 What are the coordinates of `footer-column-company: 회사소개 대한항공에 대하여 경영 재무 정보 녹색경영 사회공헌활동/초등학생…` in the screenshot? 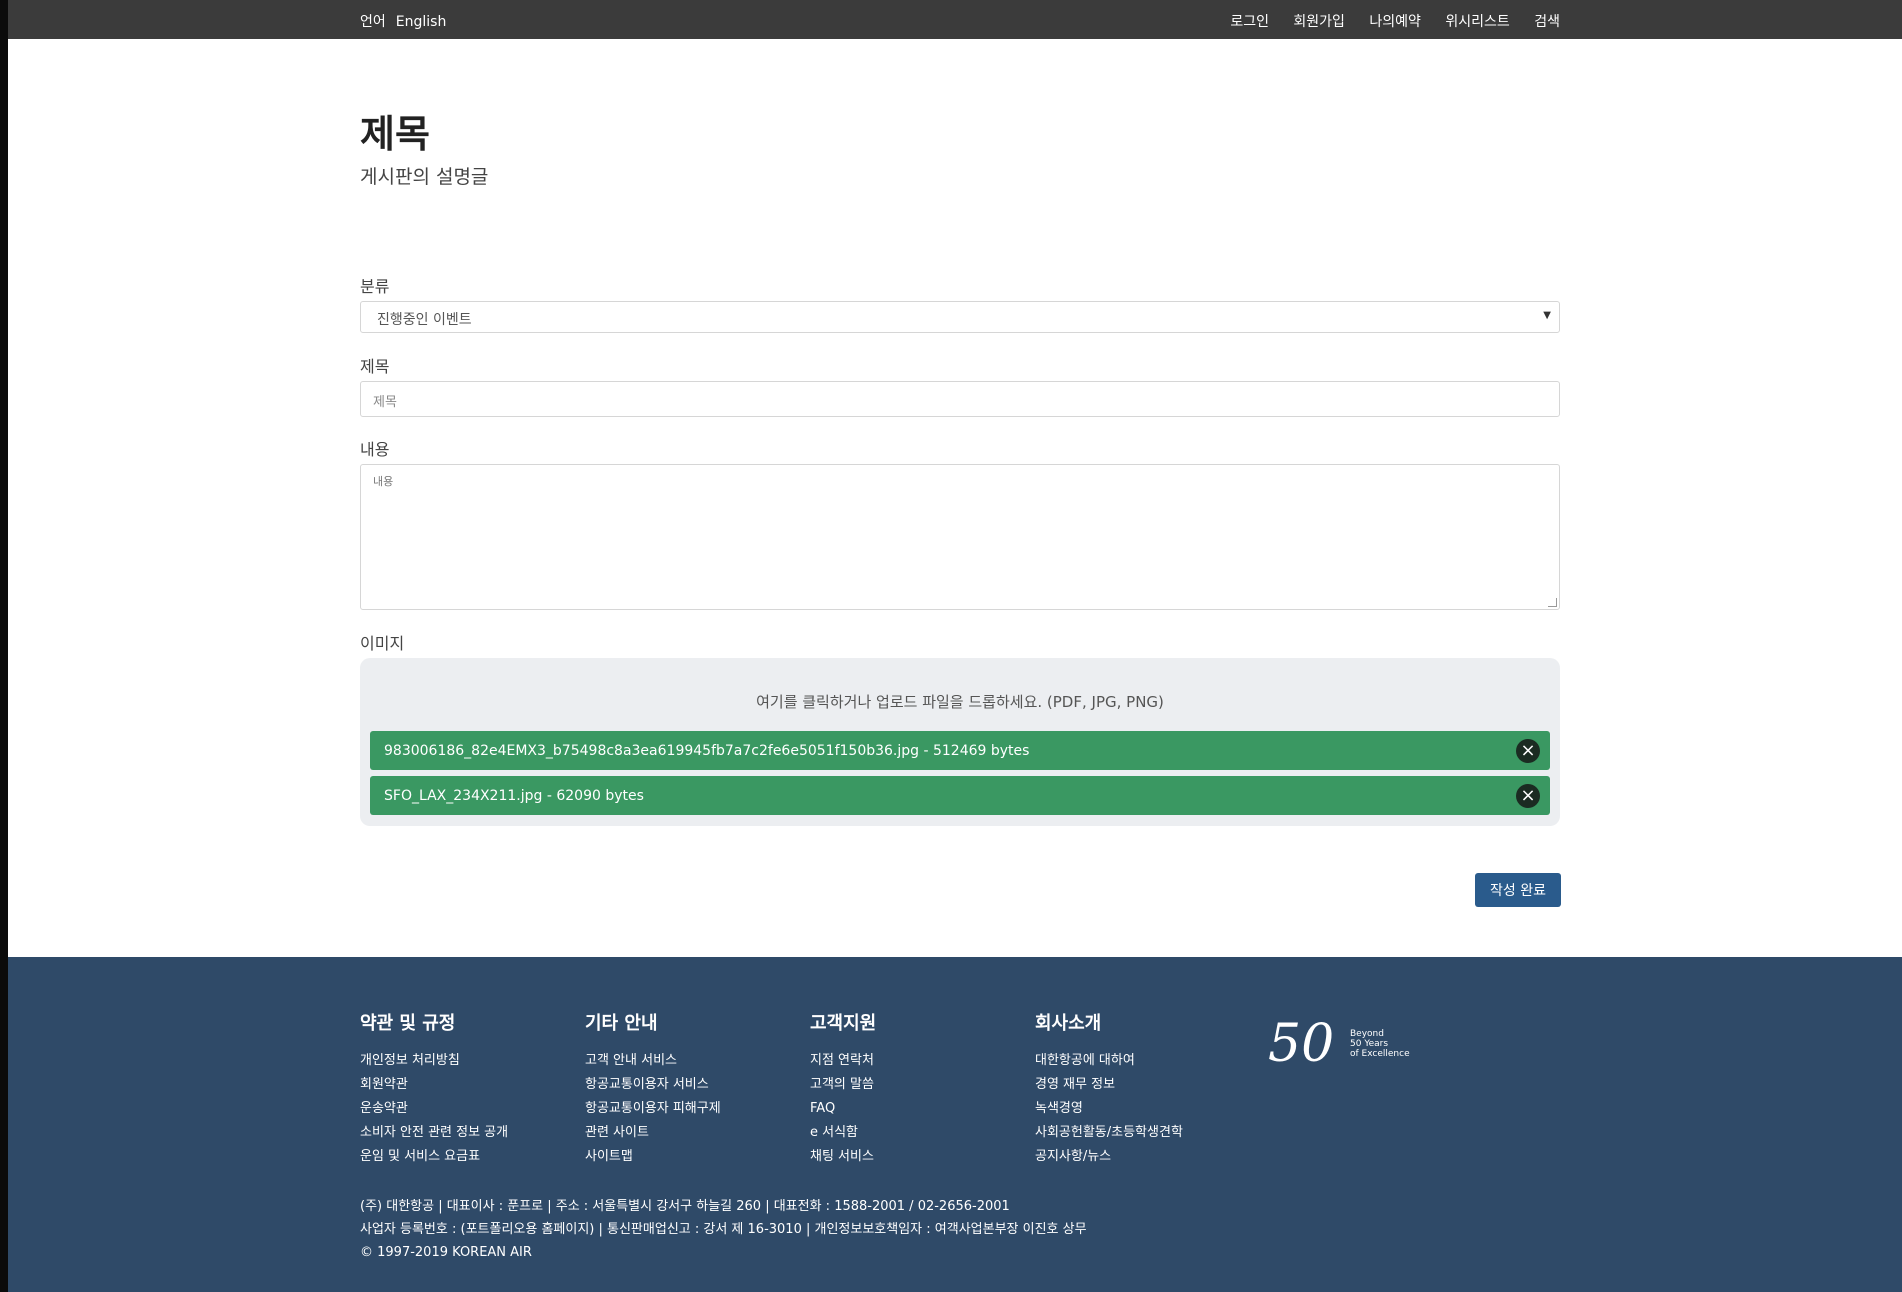 It's located at (1109, 1089).